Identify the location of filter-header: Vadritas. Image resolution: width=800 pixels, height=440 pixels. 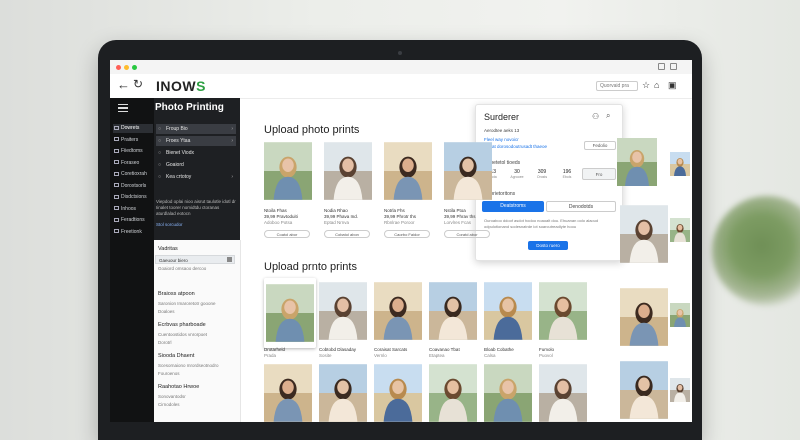
(168, 249).